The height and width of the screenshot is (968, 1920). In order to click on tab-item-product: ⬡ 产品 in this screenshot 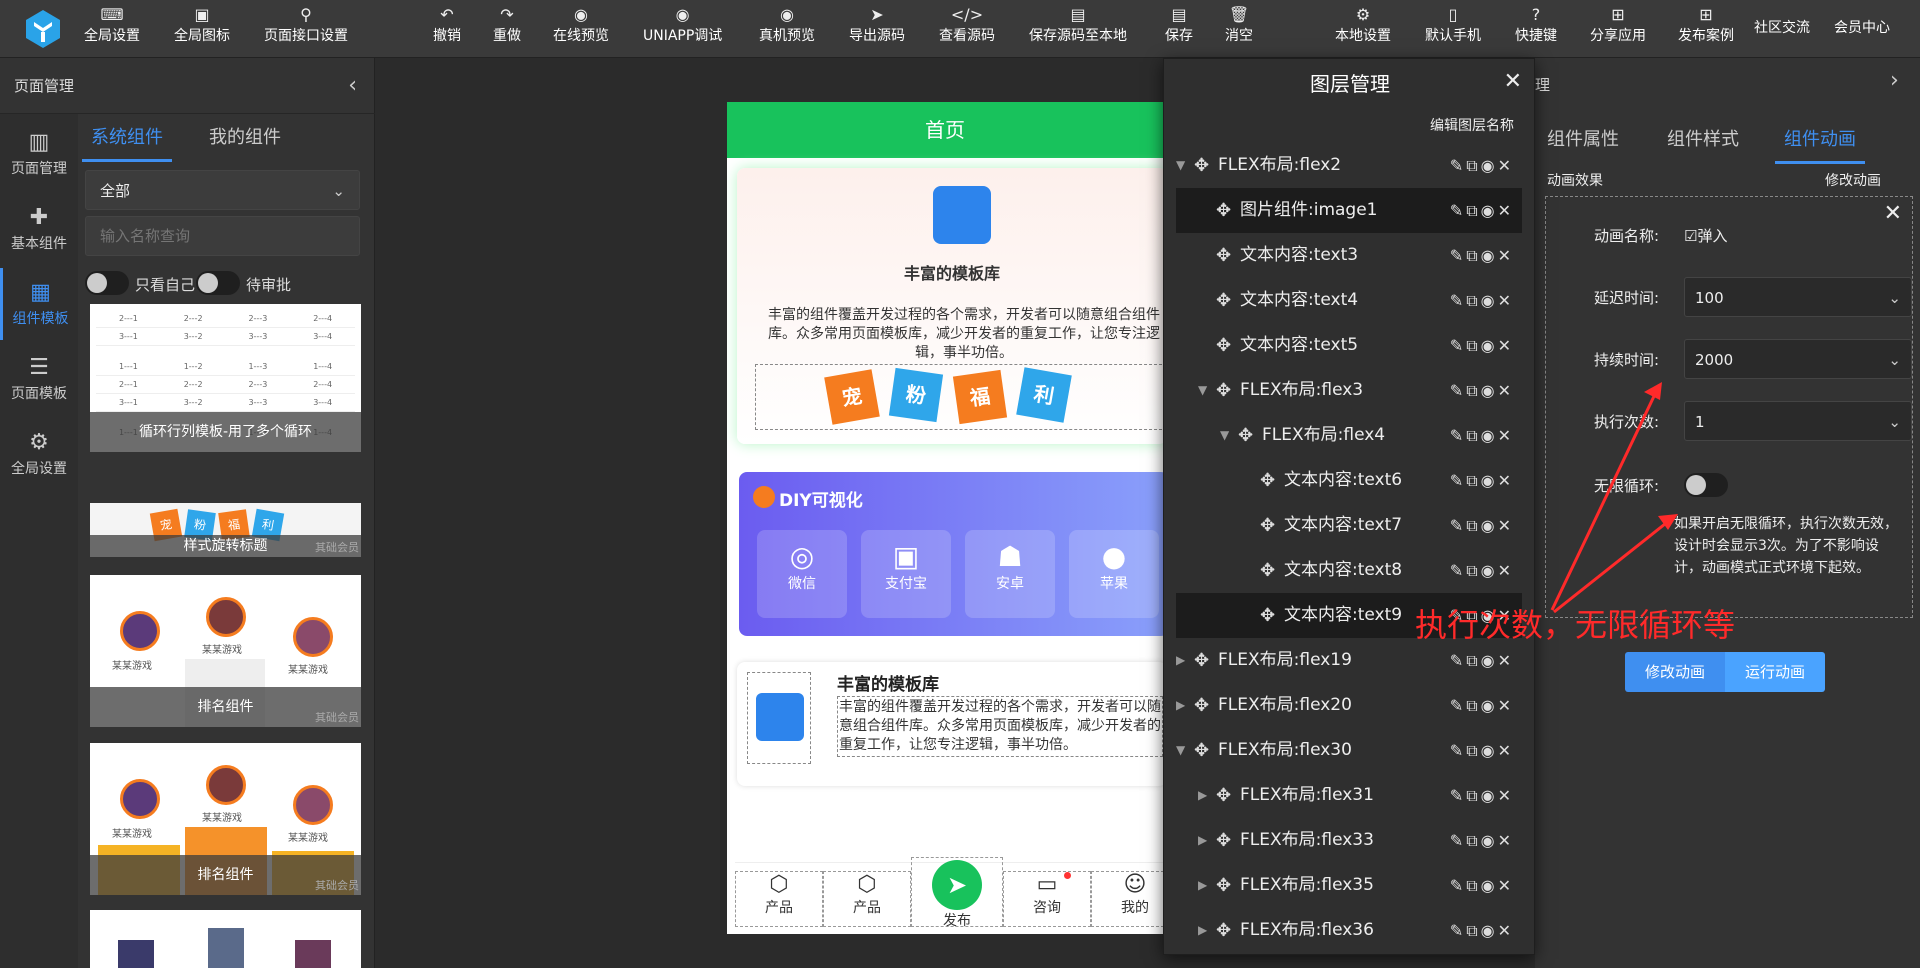, I will do `click(779, 899)`.